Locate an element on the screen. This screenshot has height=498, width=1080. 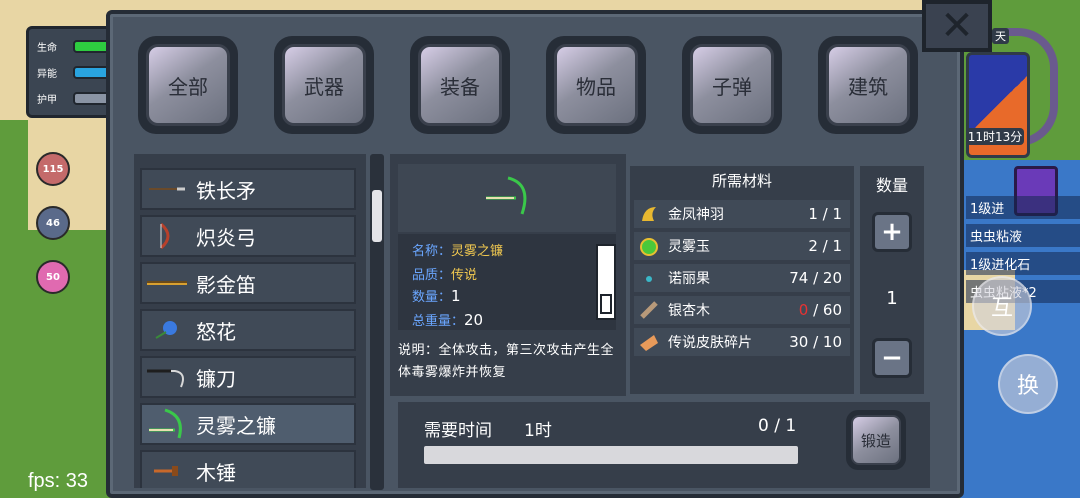
tab-label: 装备 is located at coordinates (460, 85).